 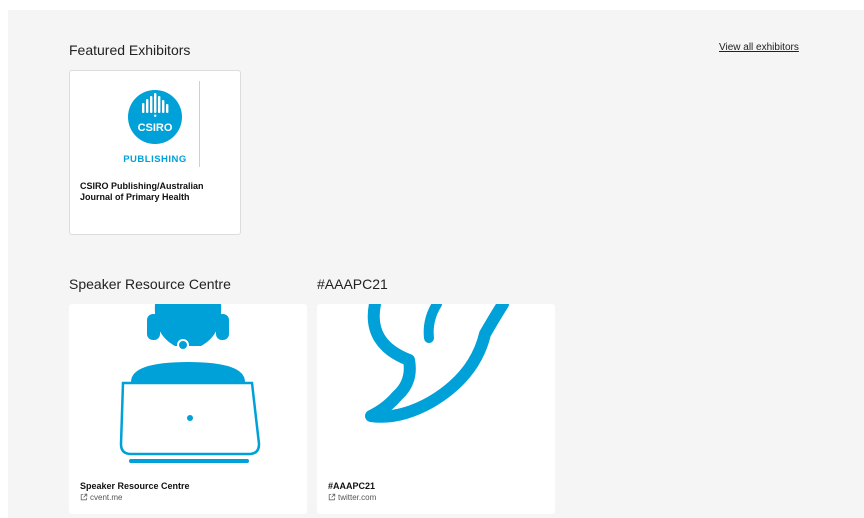 What do you see at coordinates (352, 284) in the screenshot?
I see `hashtag-section-title: #AAAPC21` at bounding box center [352, 284].